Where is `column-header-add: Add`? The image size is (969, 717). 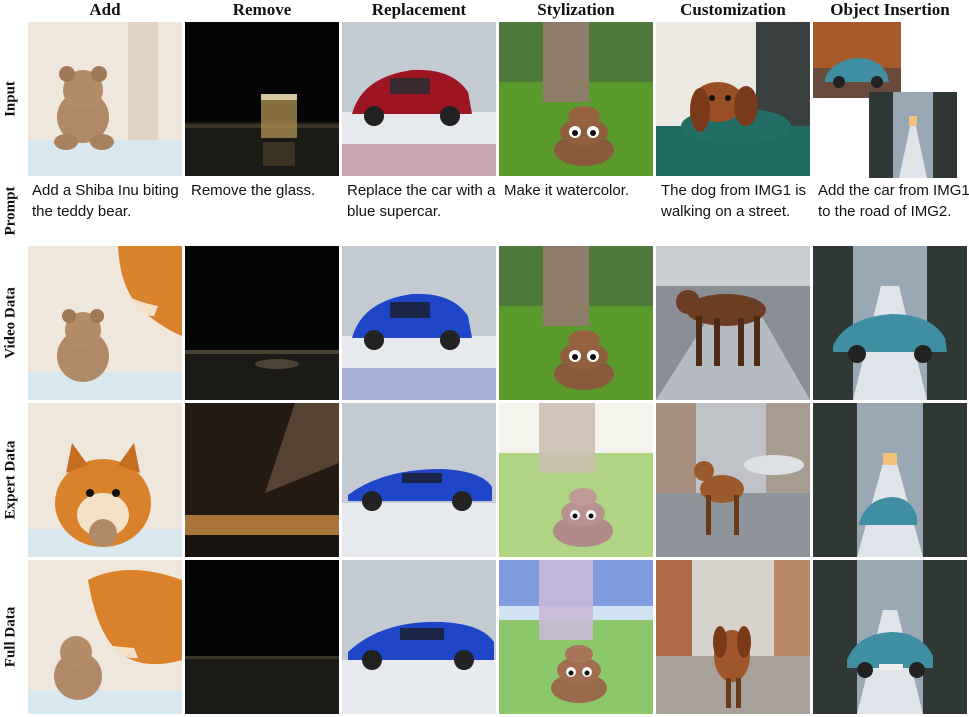
column-header-add: Add is located at coordinates (105, 9).